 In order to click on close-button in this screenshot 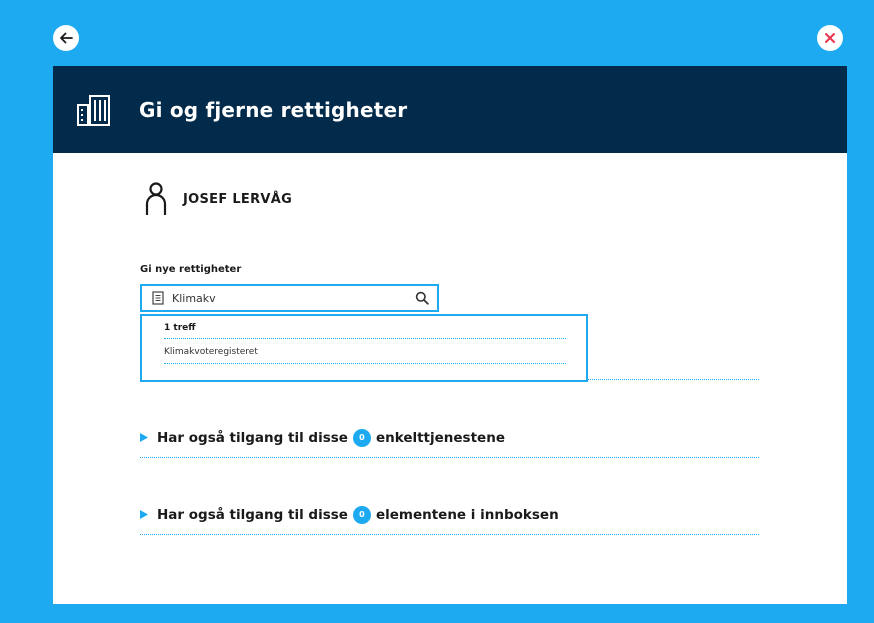, I will do `click(830, 38)`.